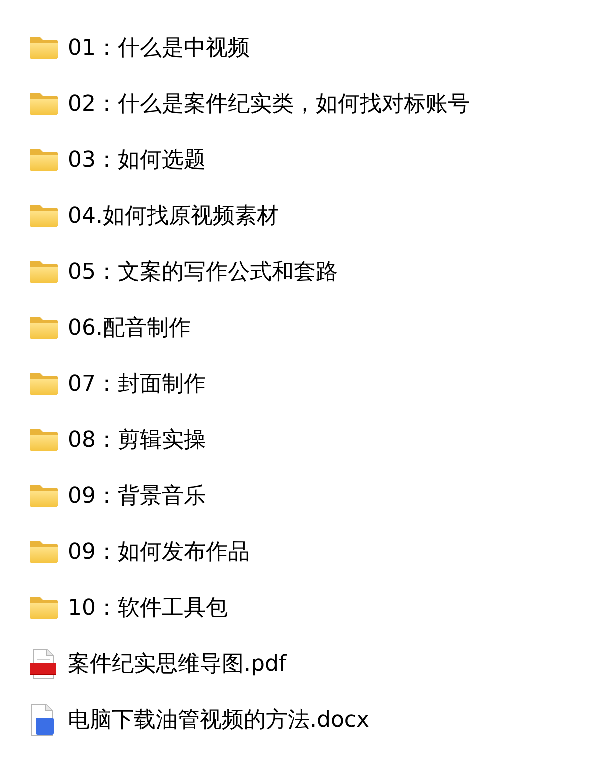  I want to click on file-name: 09：背景音乐, so click(137, 496).